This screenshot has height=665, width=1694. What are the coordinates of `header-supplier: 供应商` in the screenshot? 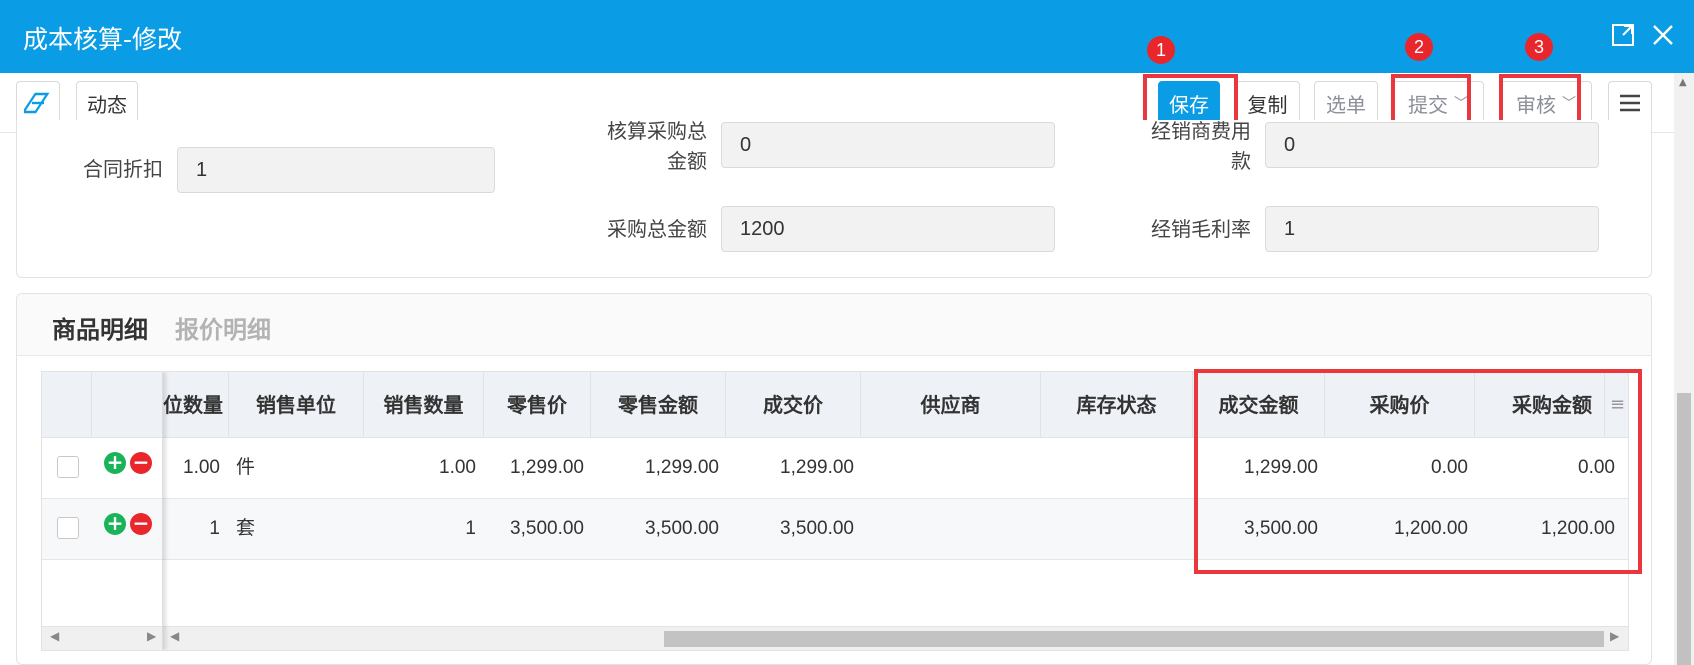 It's located at (951, 405).